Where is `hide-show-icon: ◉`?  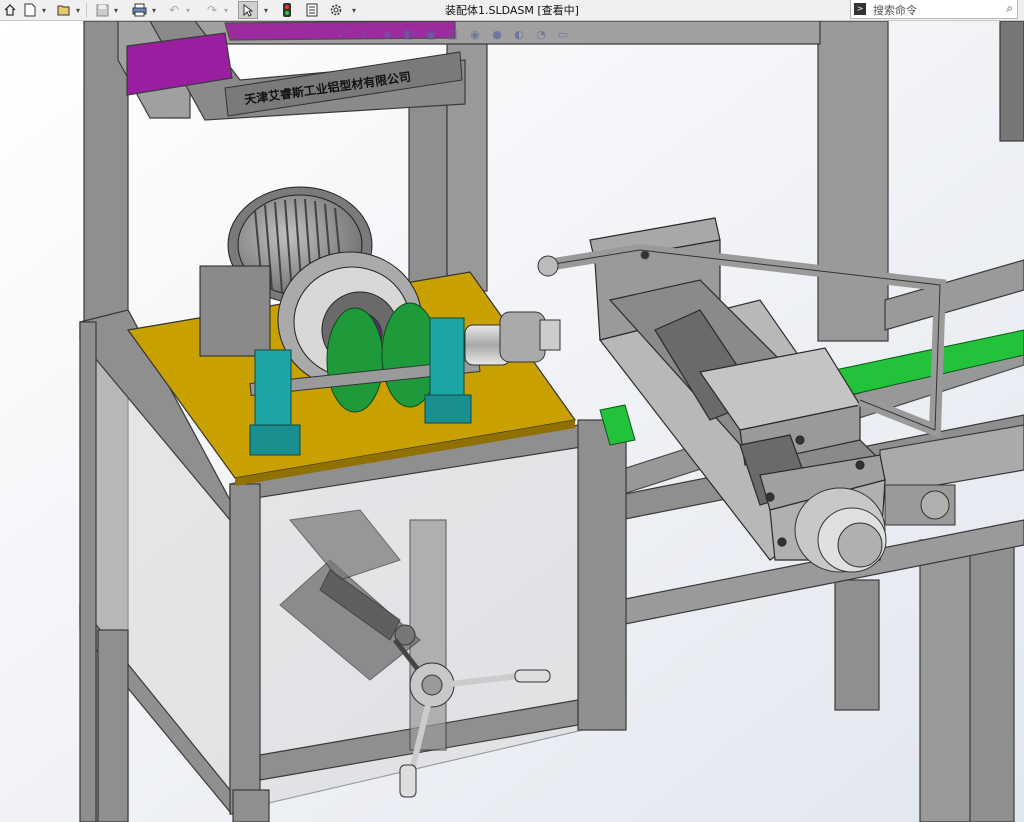 hide-show-icon: ◉ is located at coordinates (475, 34).